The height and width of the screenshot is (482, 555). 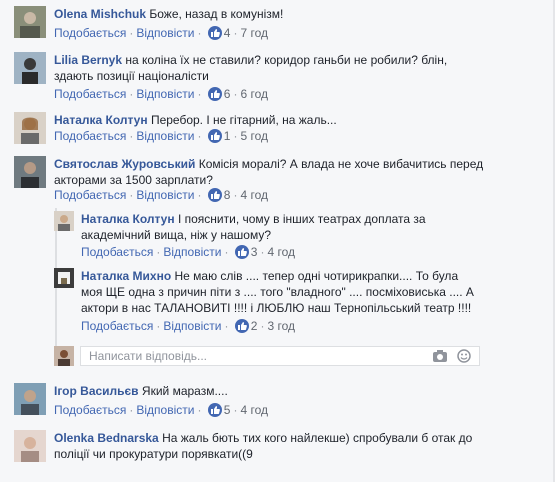 I want to click on comment-actions: Подобається · Відповісти · 4 · 7 год, so click(x=161, y=33).